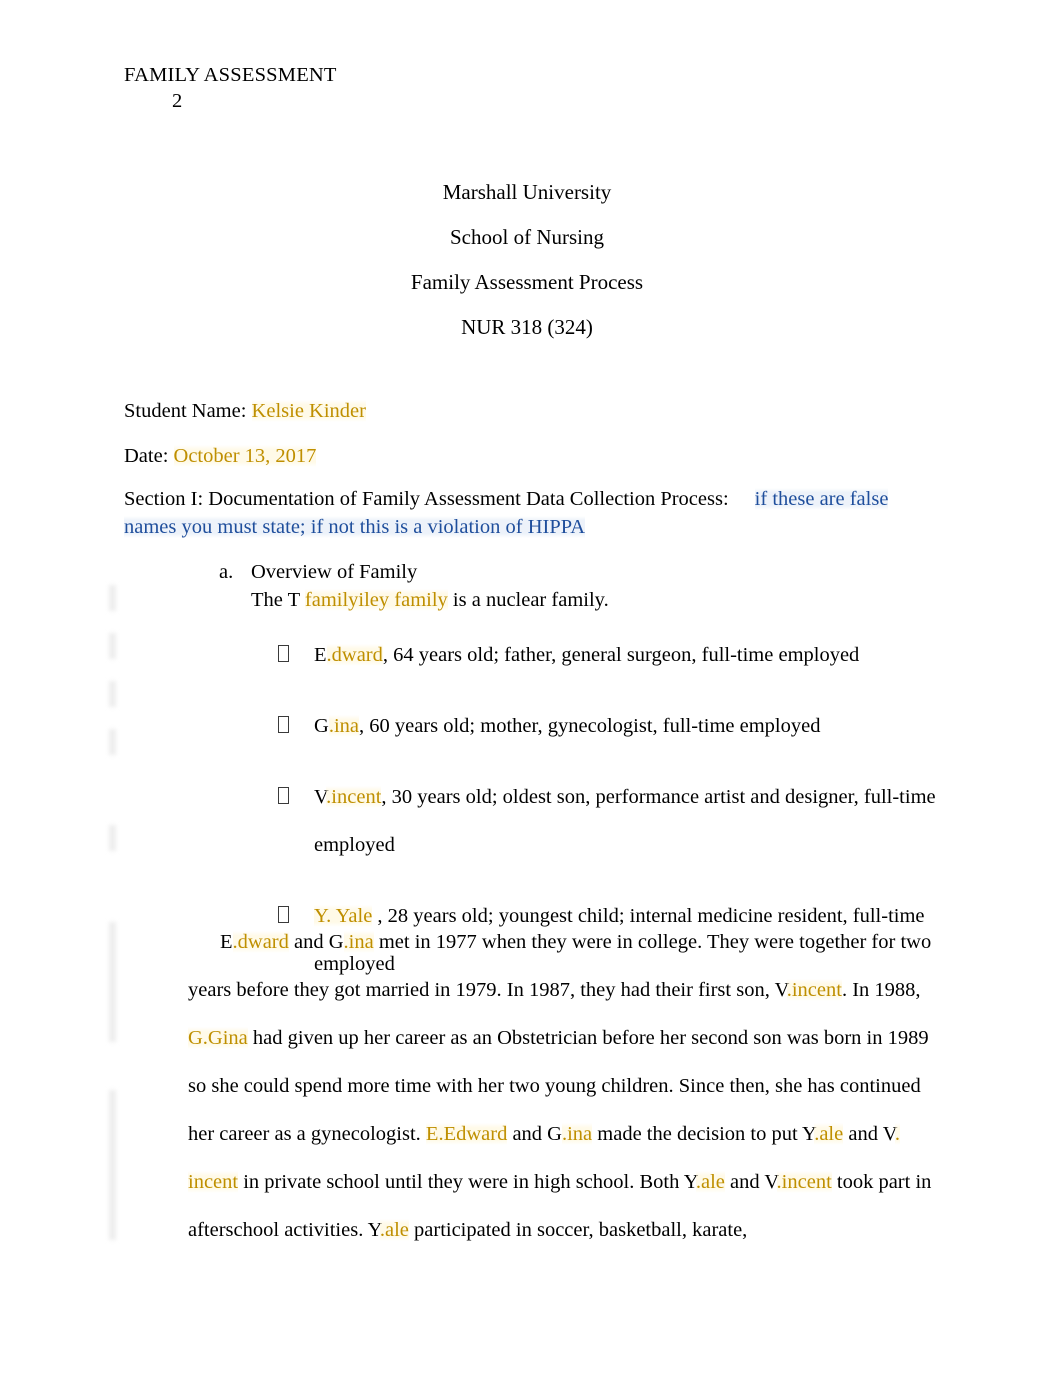 The width and height of the screenshot is (1062, 1376). Describe the element at coordinates (881, 990) in the screenshot. I see `body-text-run: . In 1988,` at that location.